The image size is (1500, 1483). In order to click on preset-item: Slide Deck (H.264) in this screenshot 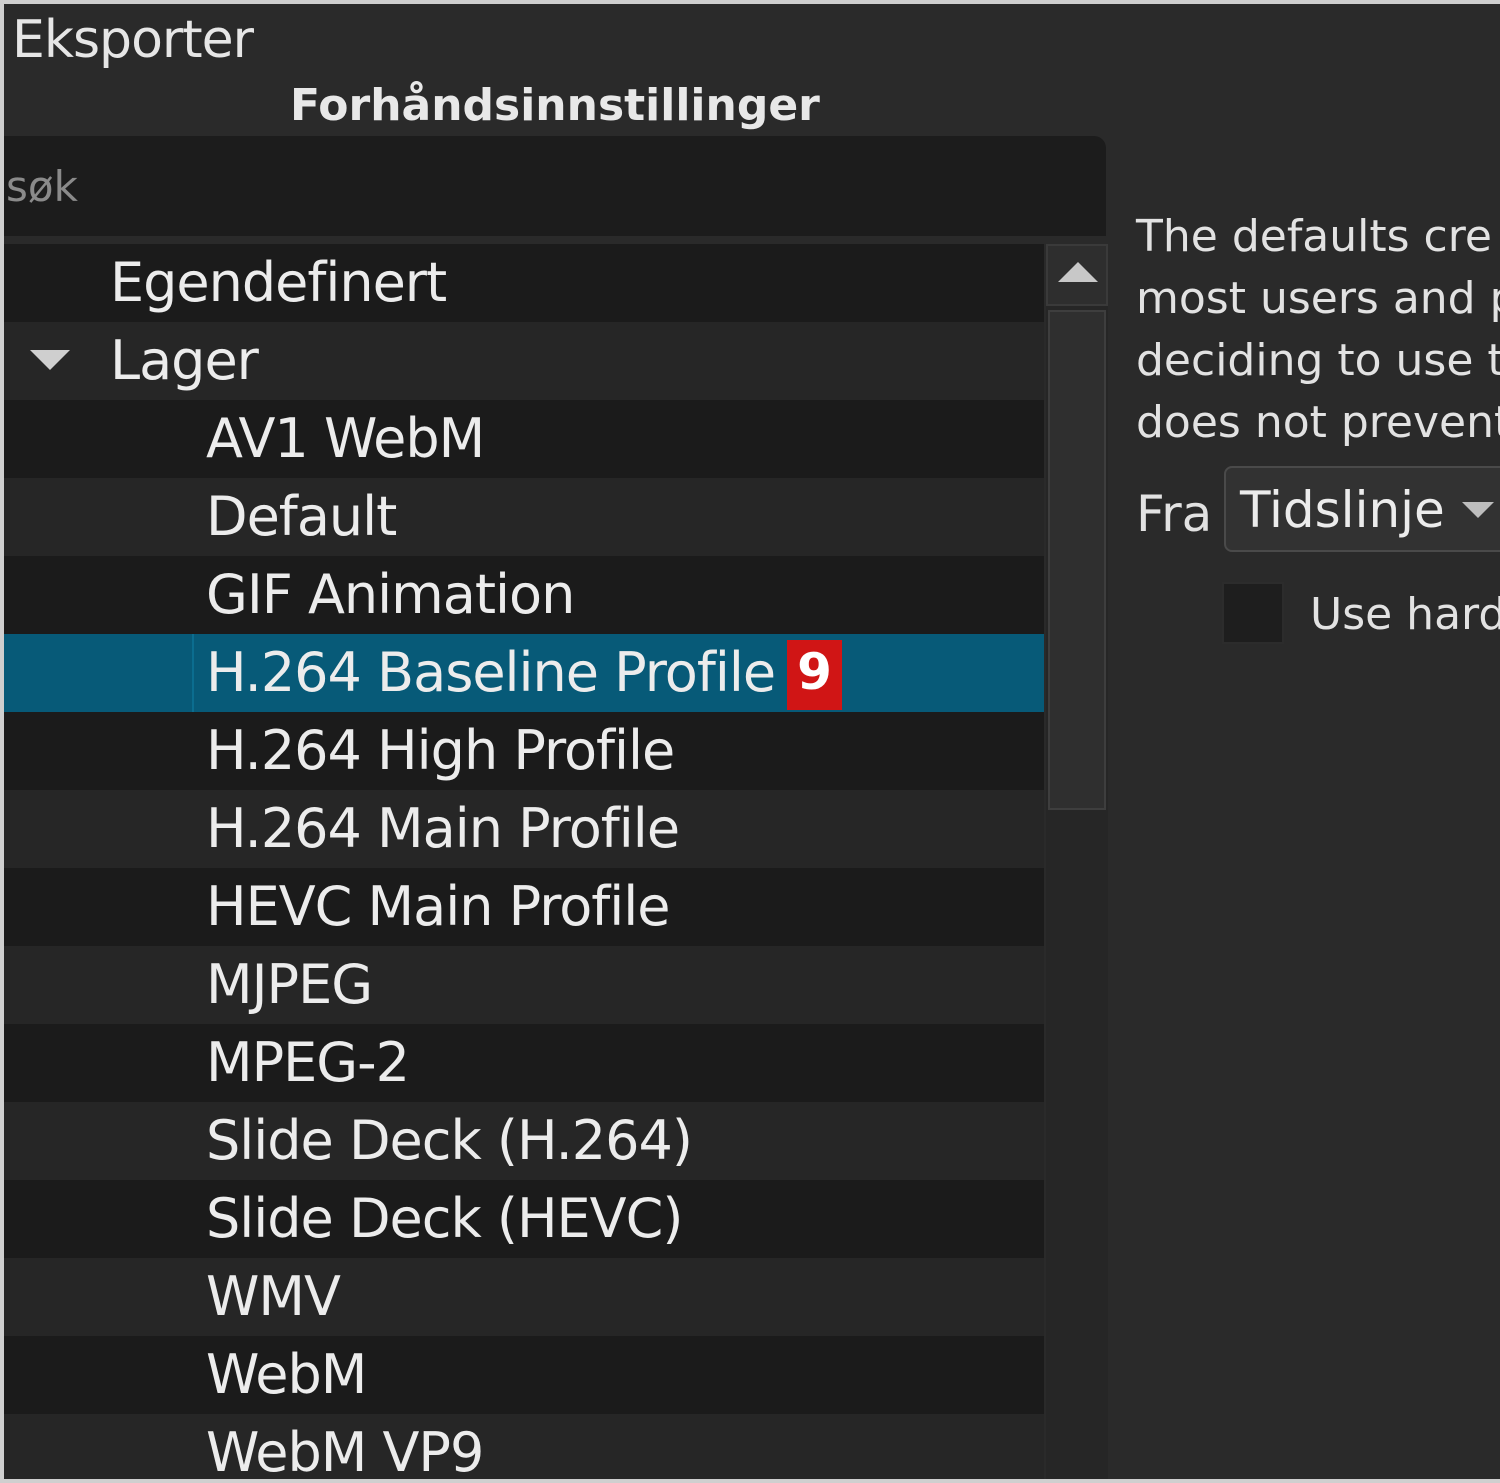, I will do `click(524, 1141)`.